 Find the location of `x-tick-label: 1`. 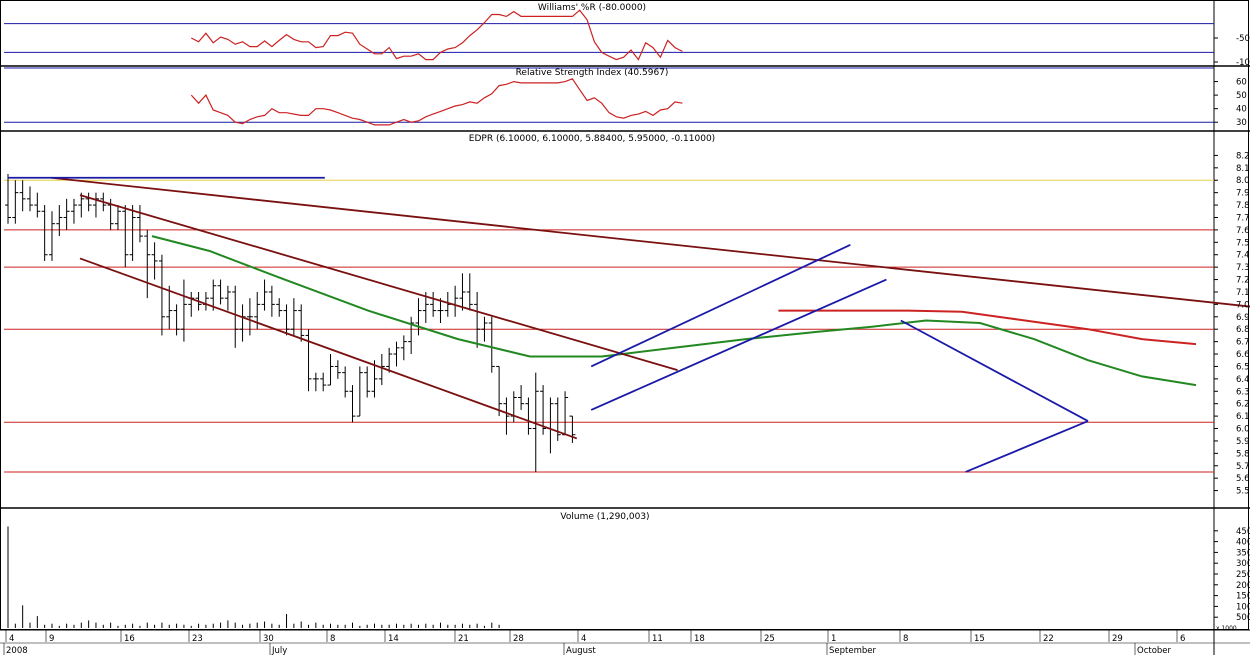

x-tick-label: 1 is located at coordinates (833, 639).